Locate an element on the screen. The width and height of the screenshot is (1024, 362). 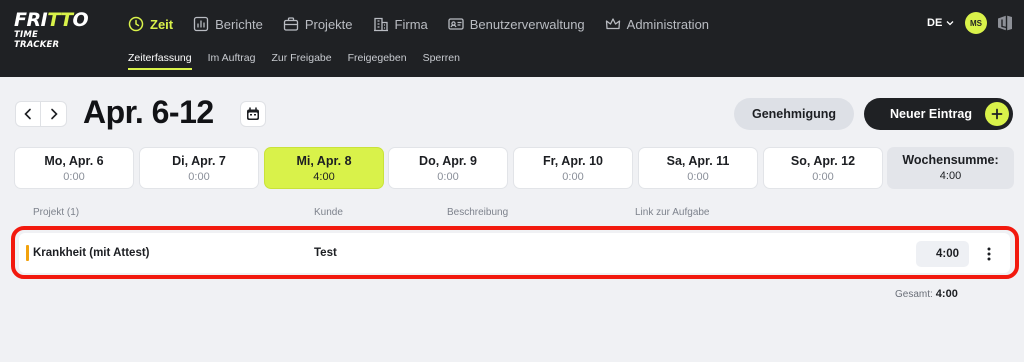
office-icon is located at coordinates (1005, 23).